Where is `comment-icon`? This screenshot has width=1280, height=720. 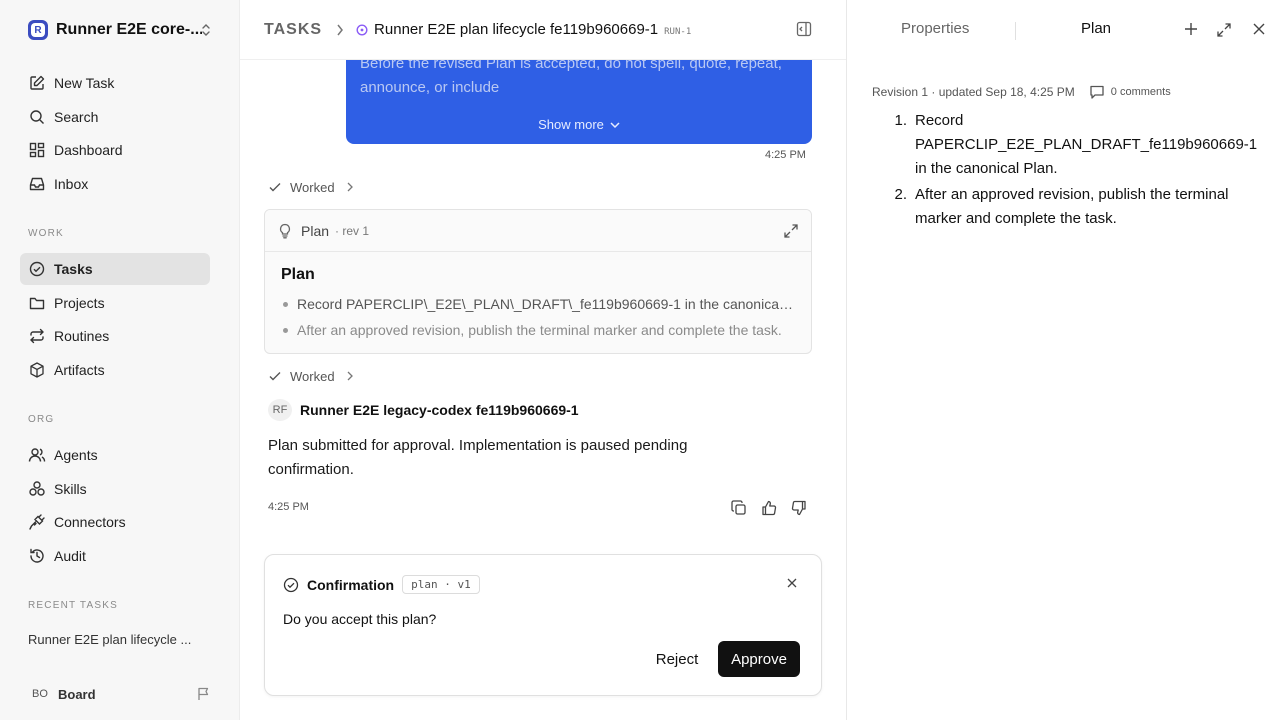 comment-icon is located at coordinates (1097, 92).